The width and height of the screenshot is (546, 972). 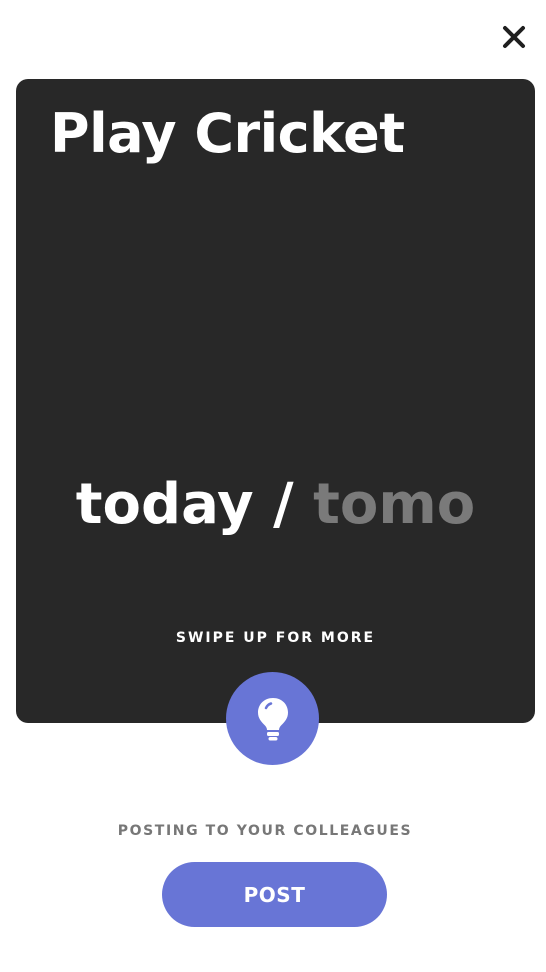 I want to click on close-button, so click(x=514, y=37).